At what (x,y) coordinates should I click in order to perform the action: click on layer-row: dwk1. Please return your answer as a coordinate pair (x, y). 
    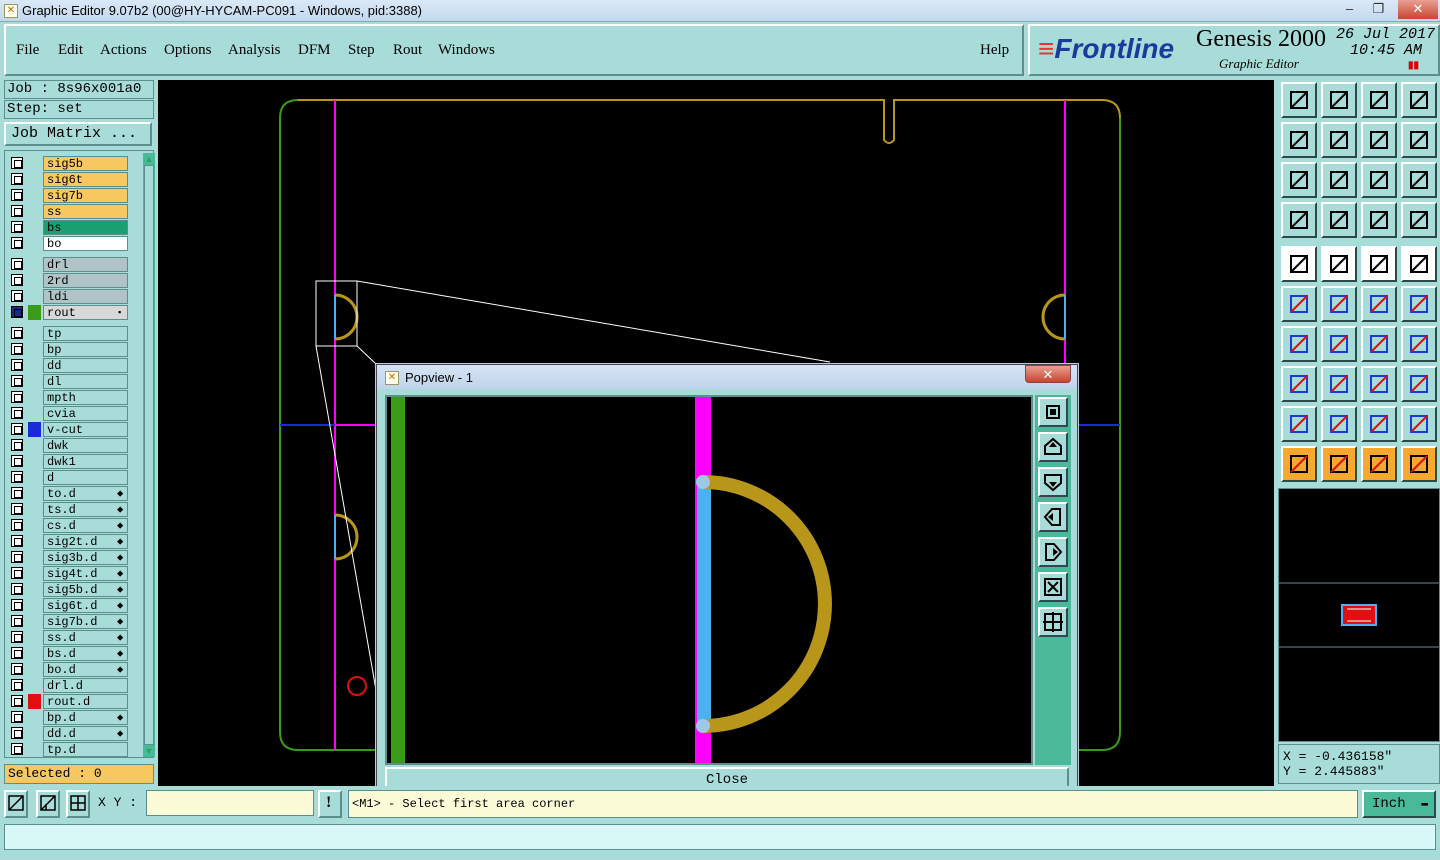
    Looking at the image, I should click on (68, 461).